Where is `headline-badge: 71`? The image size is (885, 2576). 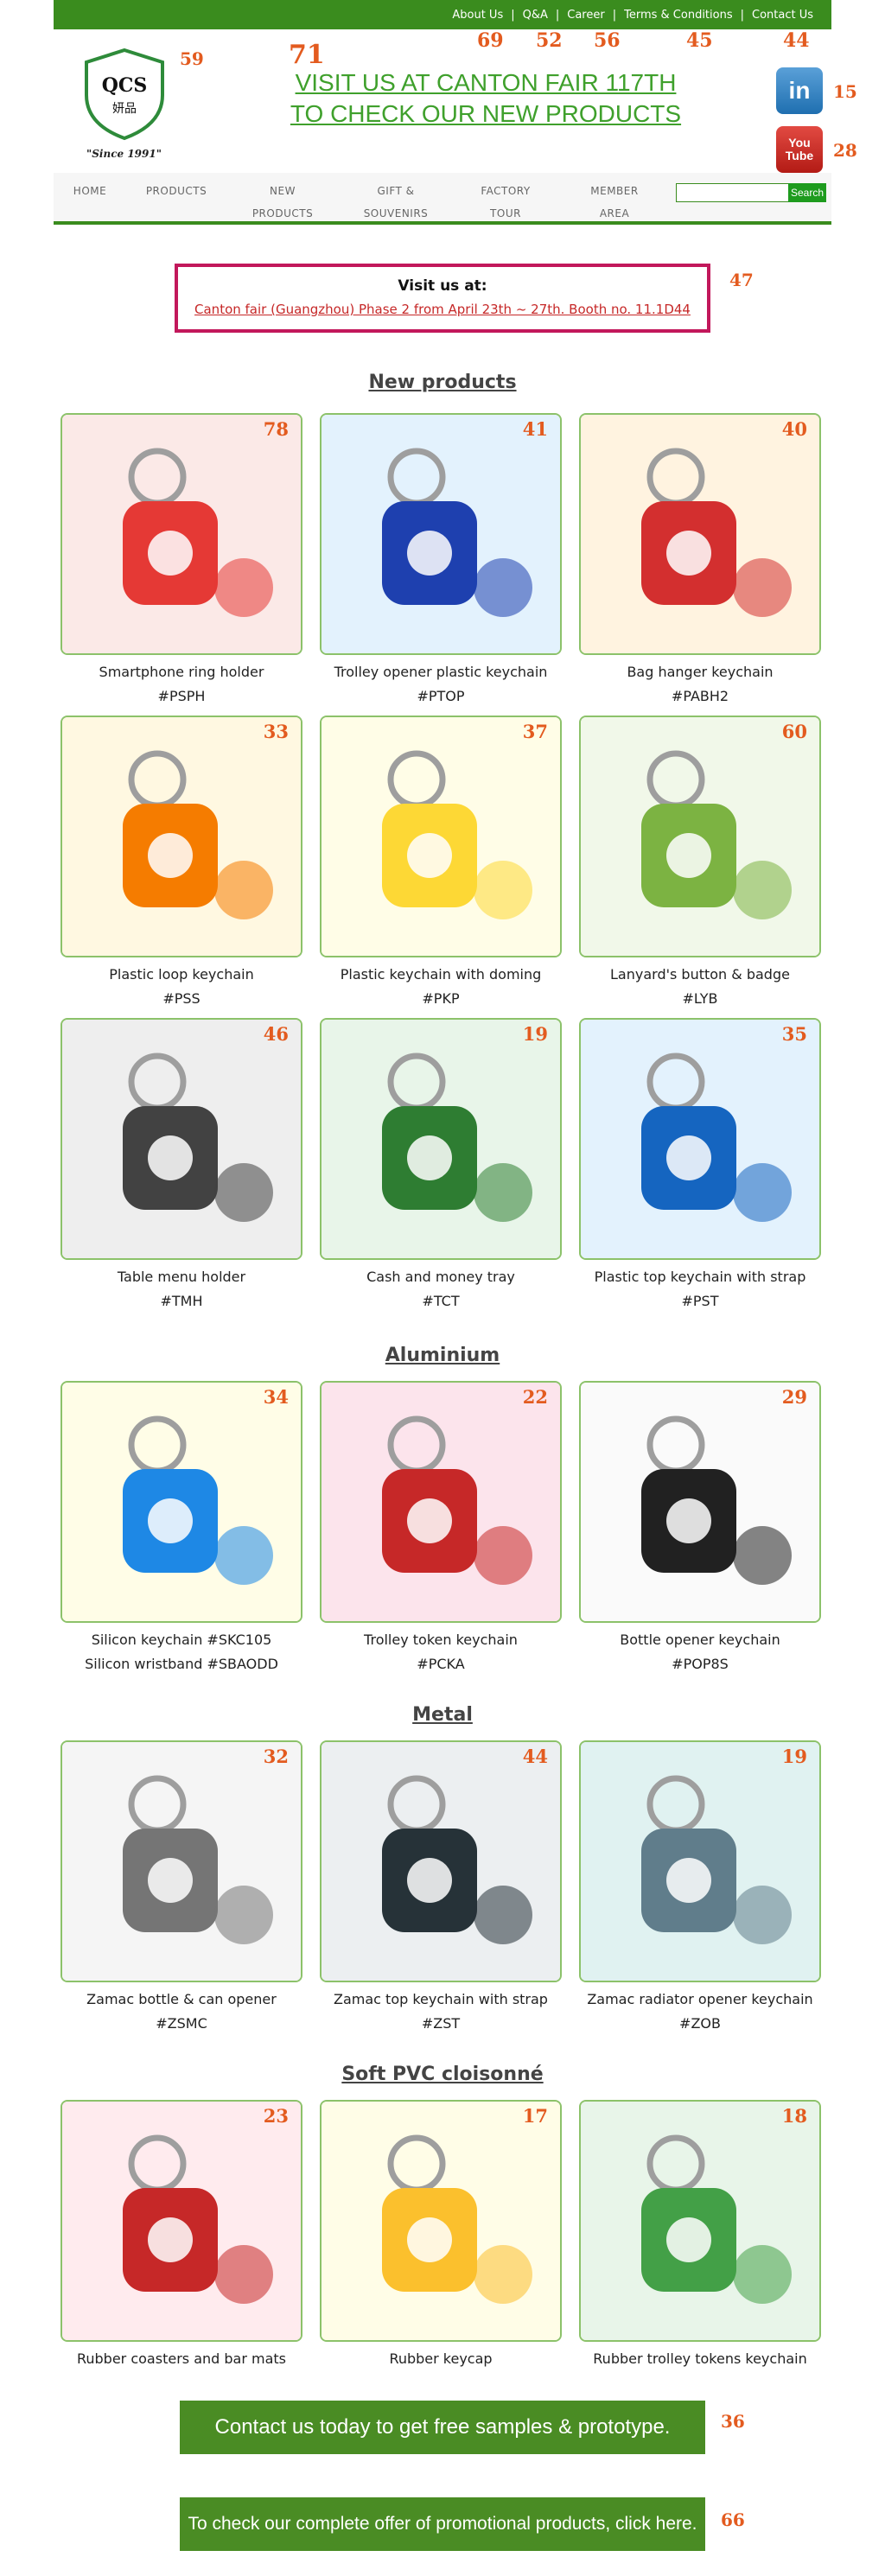 headline-badge: 71 is located at coordinates (307, 55).